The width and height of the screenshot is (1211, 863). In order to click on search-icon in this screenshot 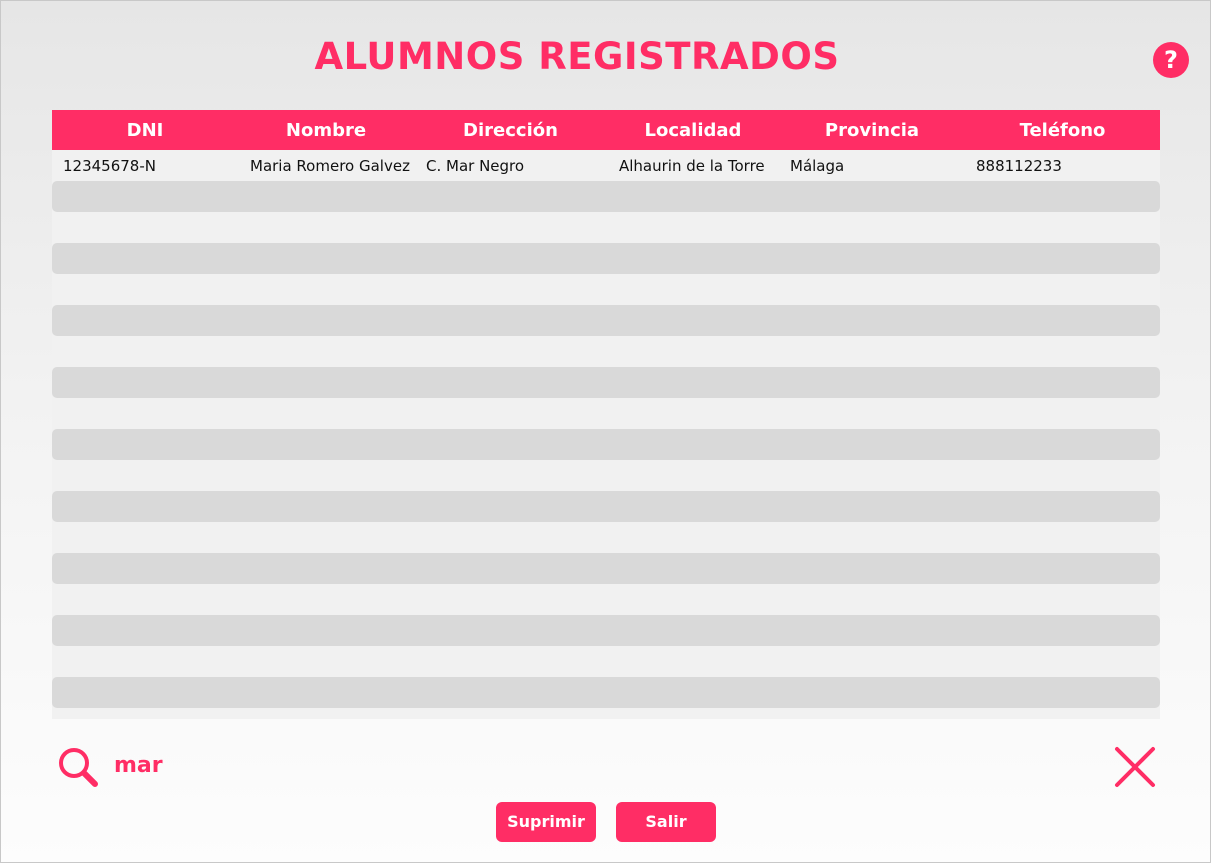, I will do `click(78, 767)`.